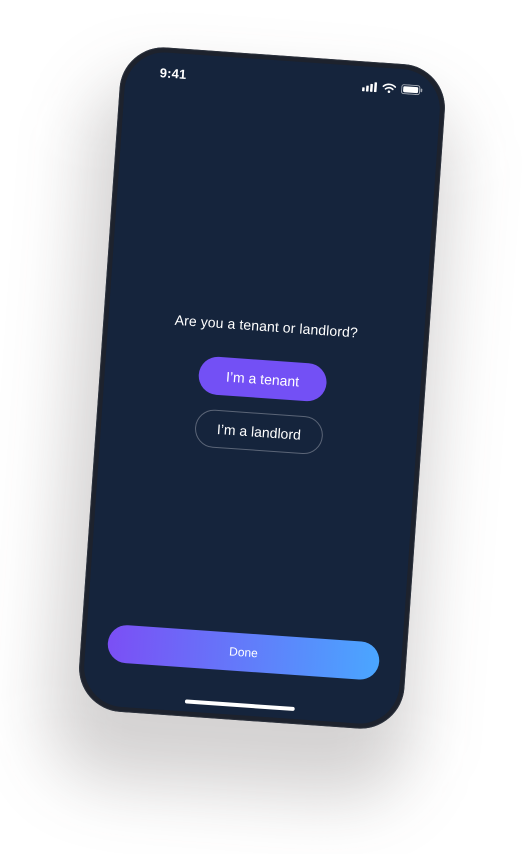 This screenshot has height=854, width=525. Describe the element at coordinates (266, 326) in the screenshot. I see `role-question: Are you a tenant or landlord?` at that location.